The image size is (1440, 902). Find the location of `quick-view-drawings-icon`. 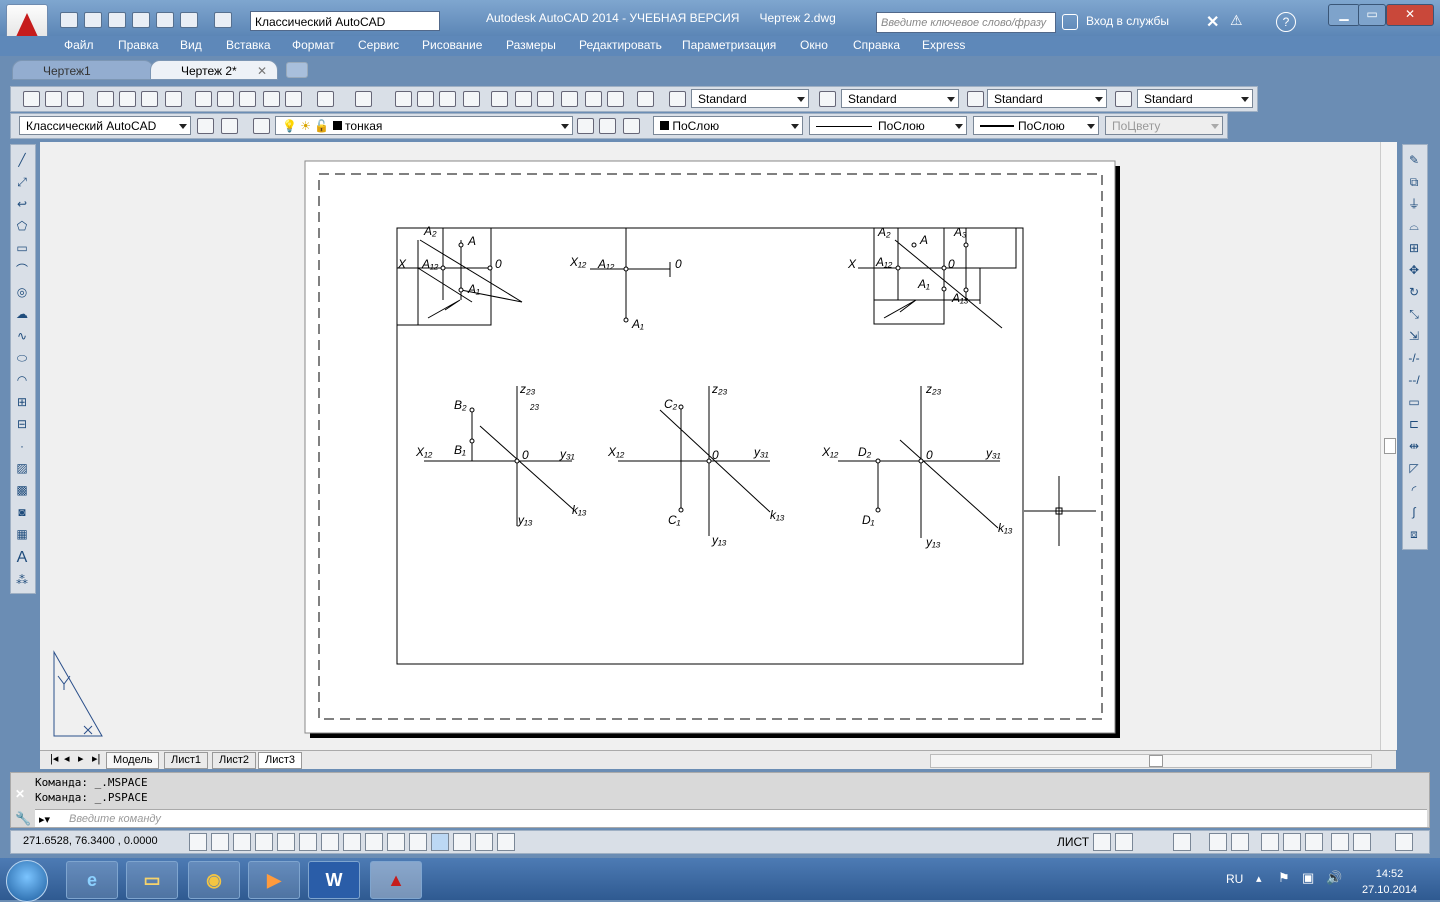

quick-view-drawings-icon is located at coordinates (1124, 842).